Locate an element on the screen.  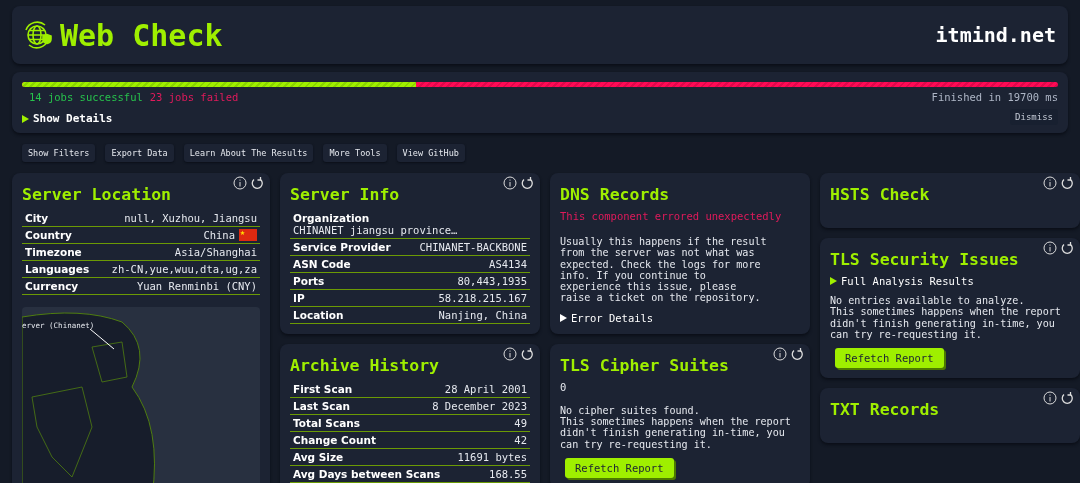
row-label: Currency is located at coordinates (52, 286).